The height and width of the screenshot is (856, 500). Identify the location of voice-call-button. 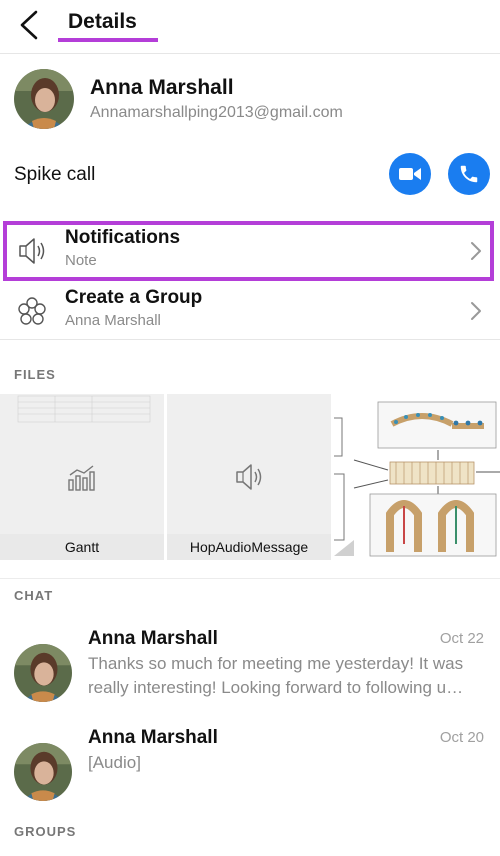
(469, 174).